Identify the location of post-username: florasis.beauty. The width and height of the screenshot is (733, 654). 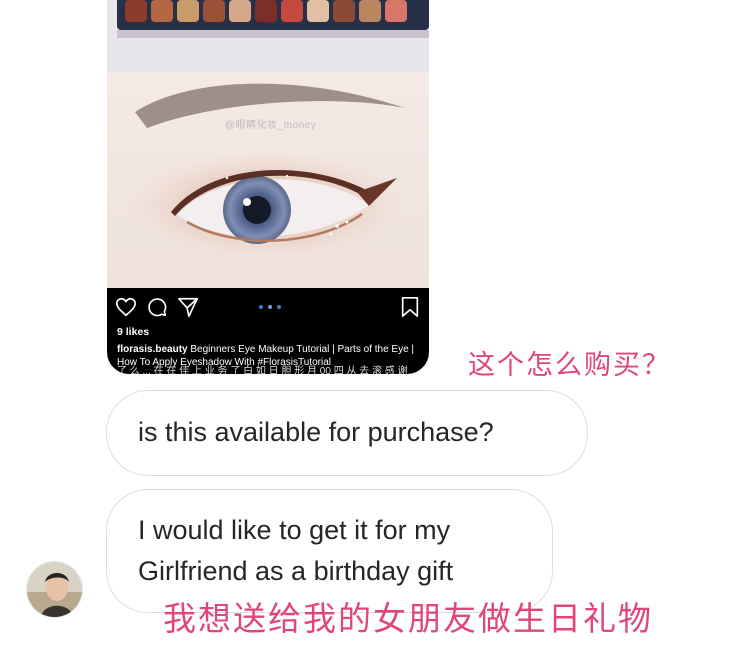
(152, 349).